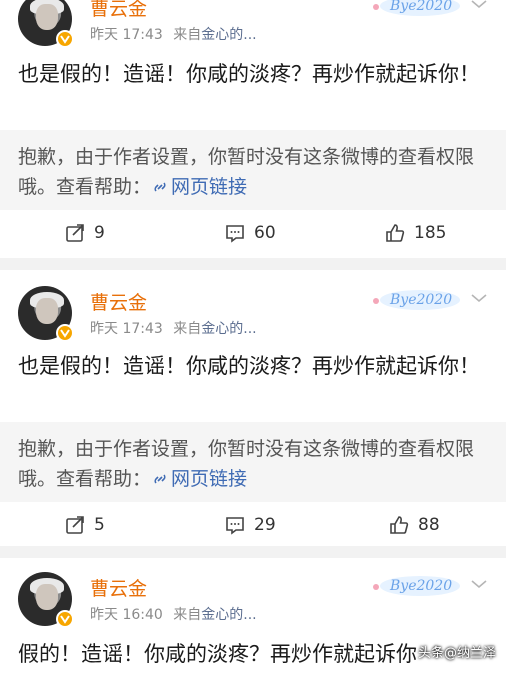  I want to click on repost-button: 5, so click(84, 525).